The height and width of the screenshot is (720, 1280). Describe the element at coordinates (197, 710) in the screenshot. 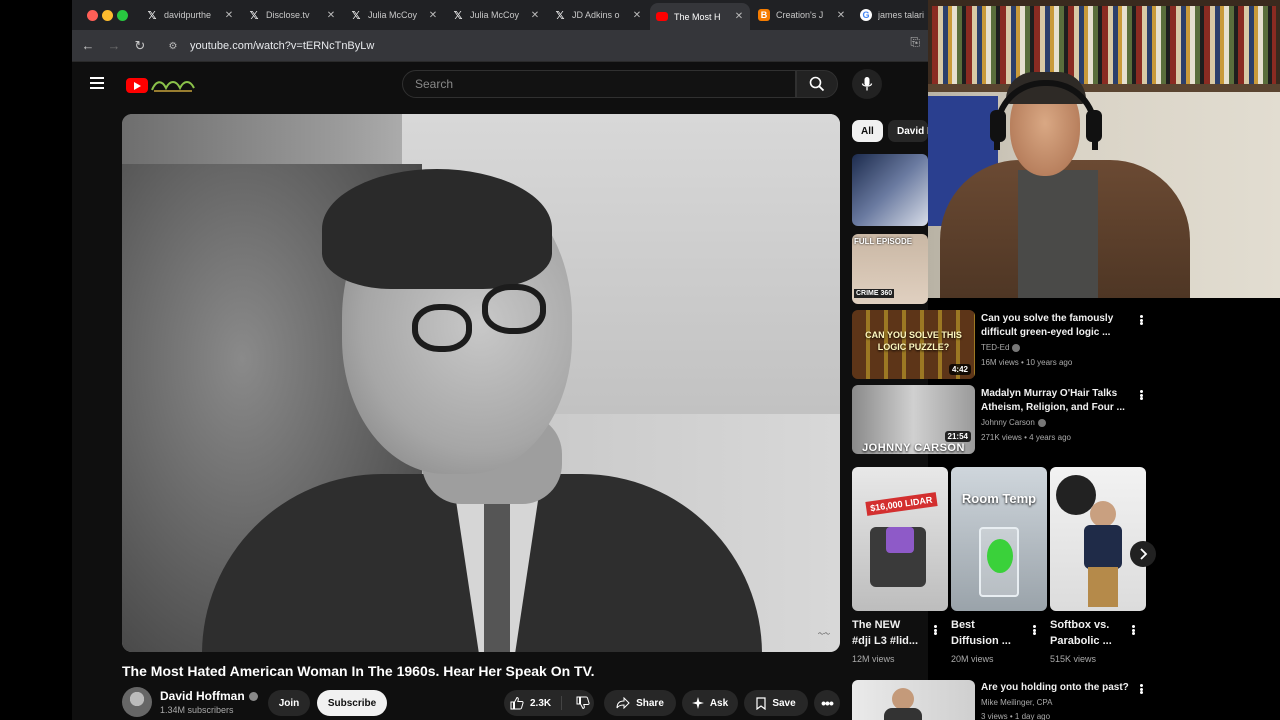

I see `subscriber-count: 1.34M subscribers` at that location.